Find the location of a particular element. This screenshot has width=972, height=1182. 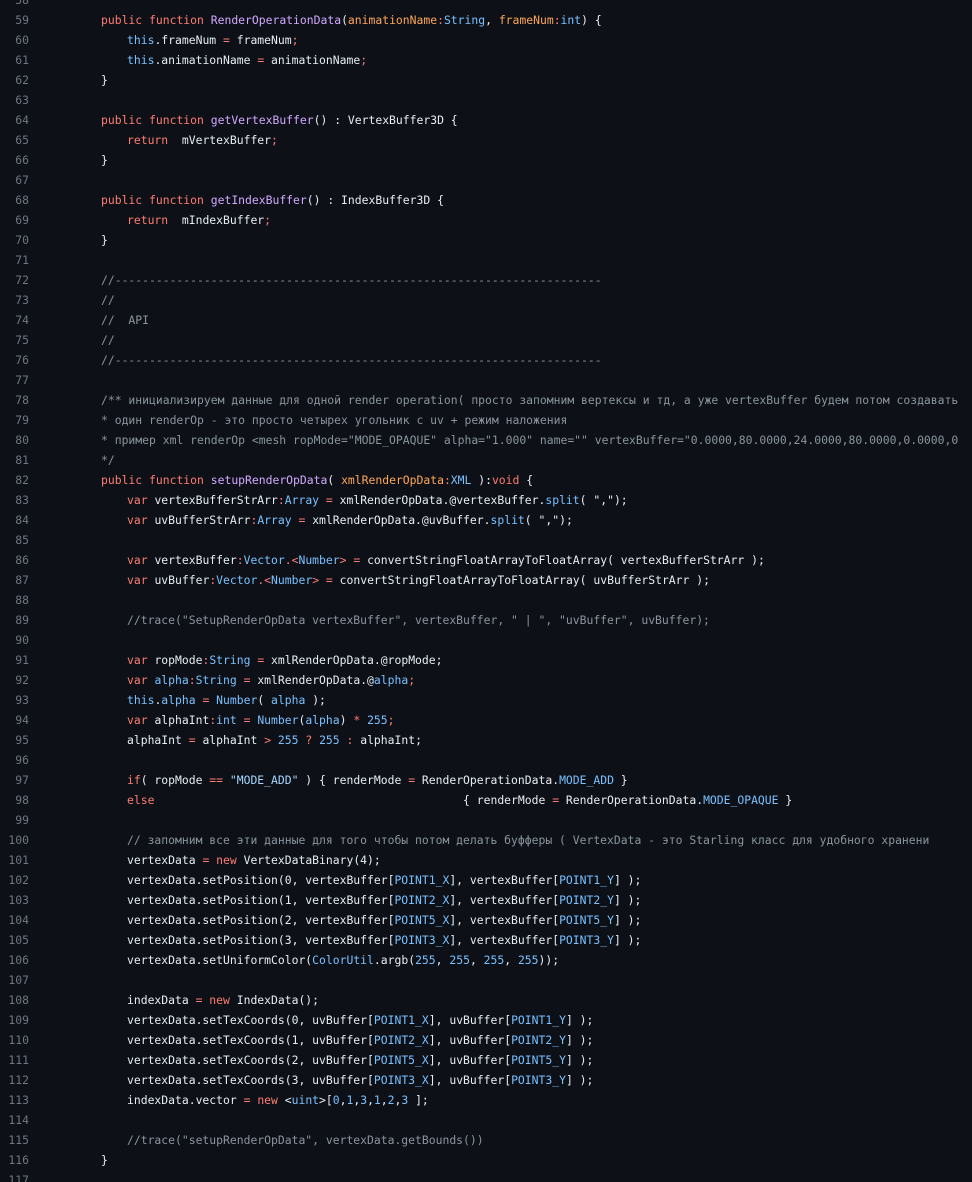

code-token: alphaInt is located at coordinates (182, 720).